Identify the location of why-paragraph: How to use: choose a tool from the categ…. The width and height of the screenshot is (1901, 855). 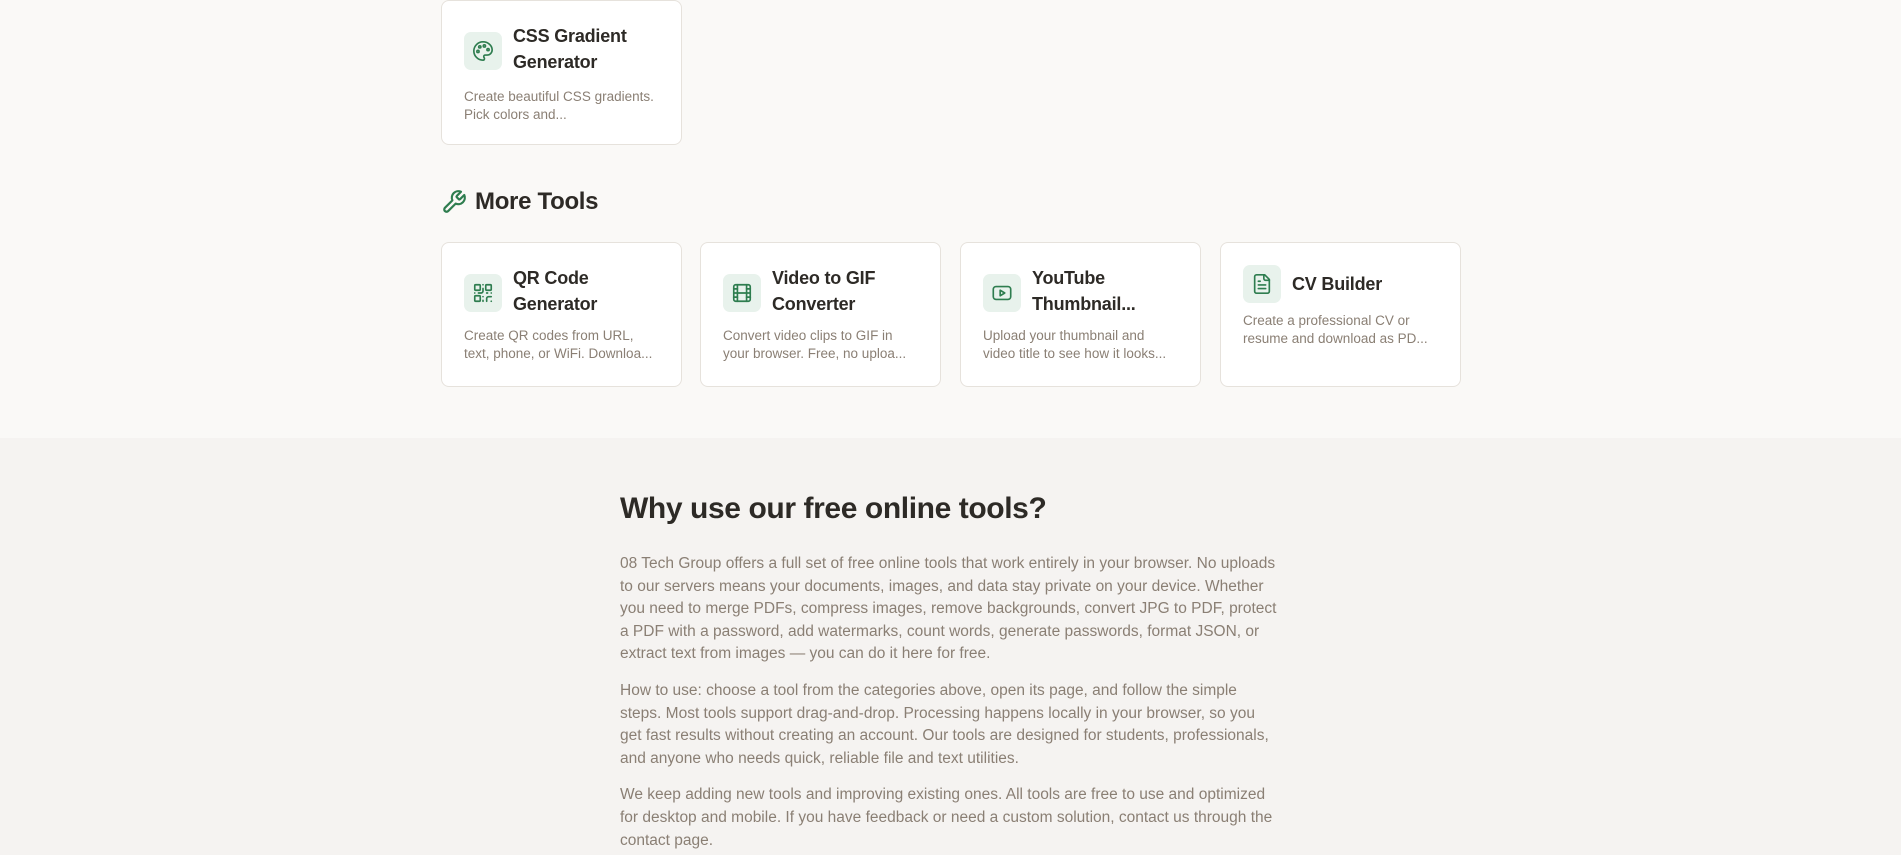
(944, 724).